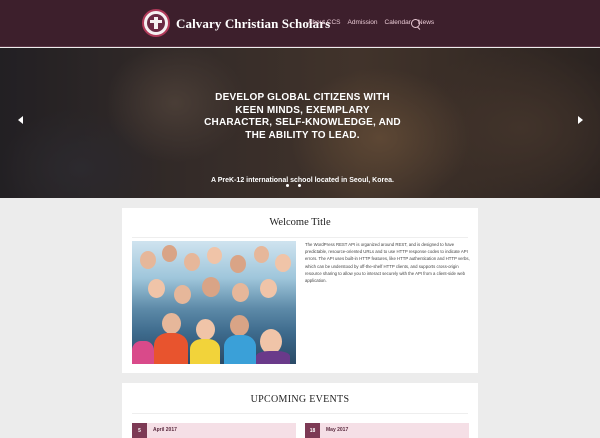 The height and width of the screenshot is (438, 600). What do you see at coordinates (324, 22) in the screenshot?
I see `nav-item-about: About CCS` at bounding box center [324, 22].